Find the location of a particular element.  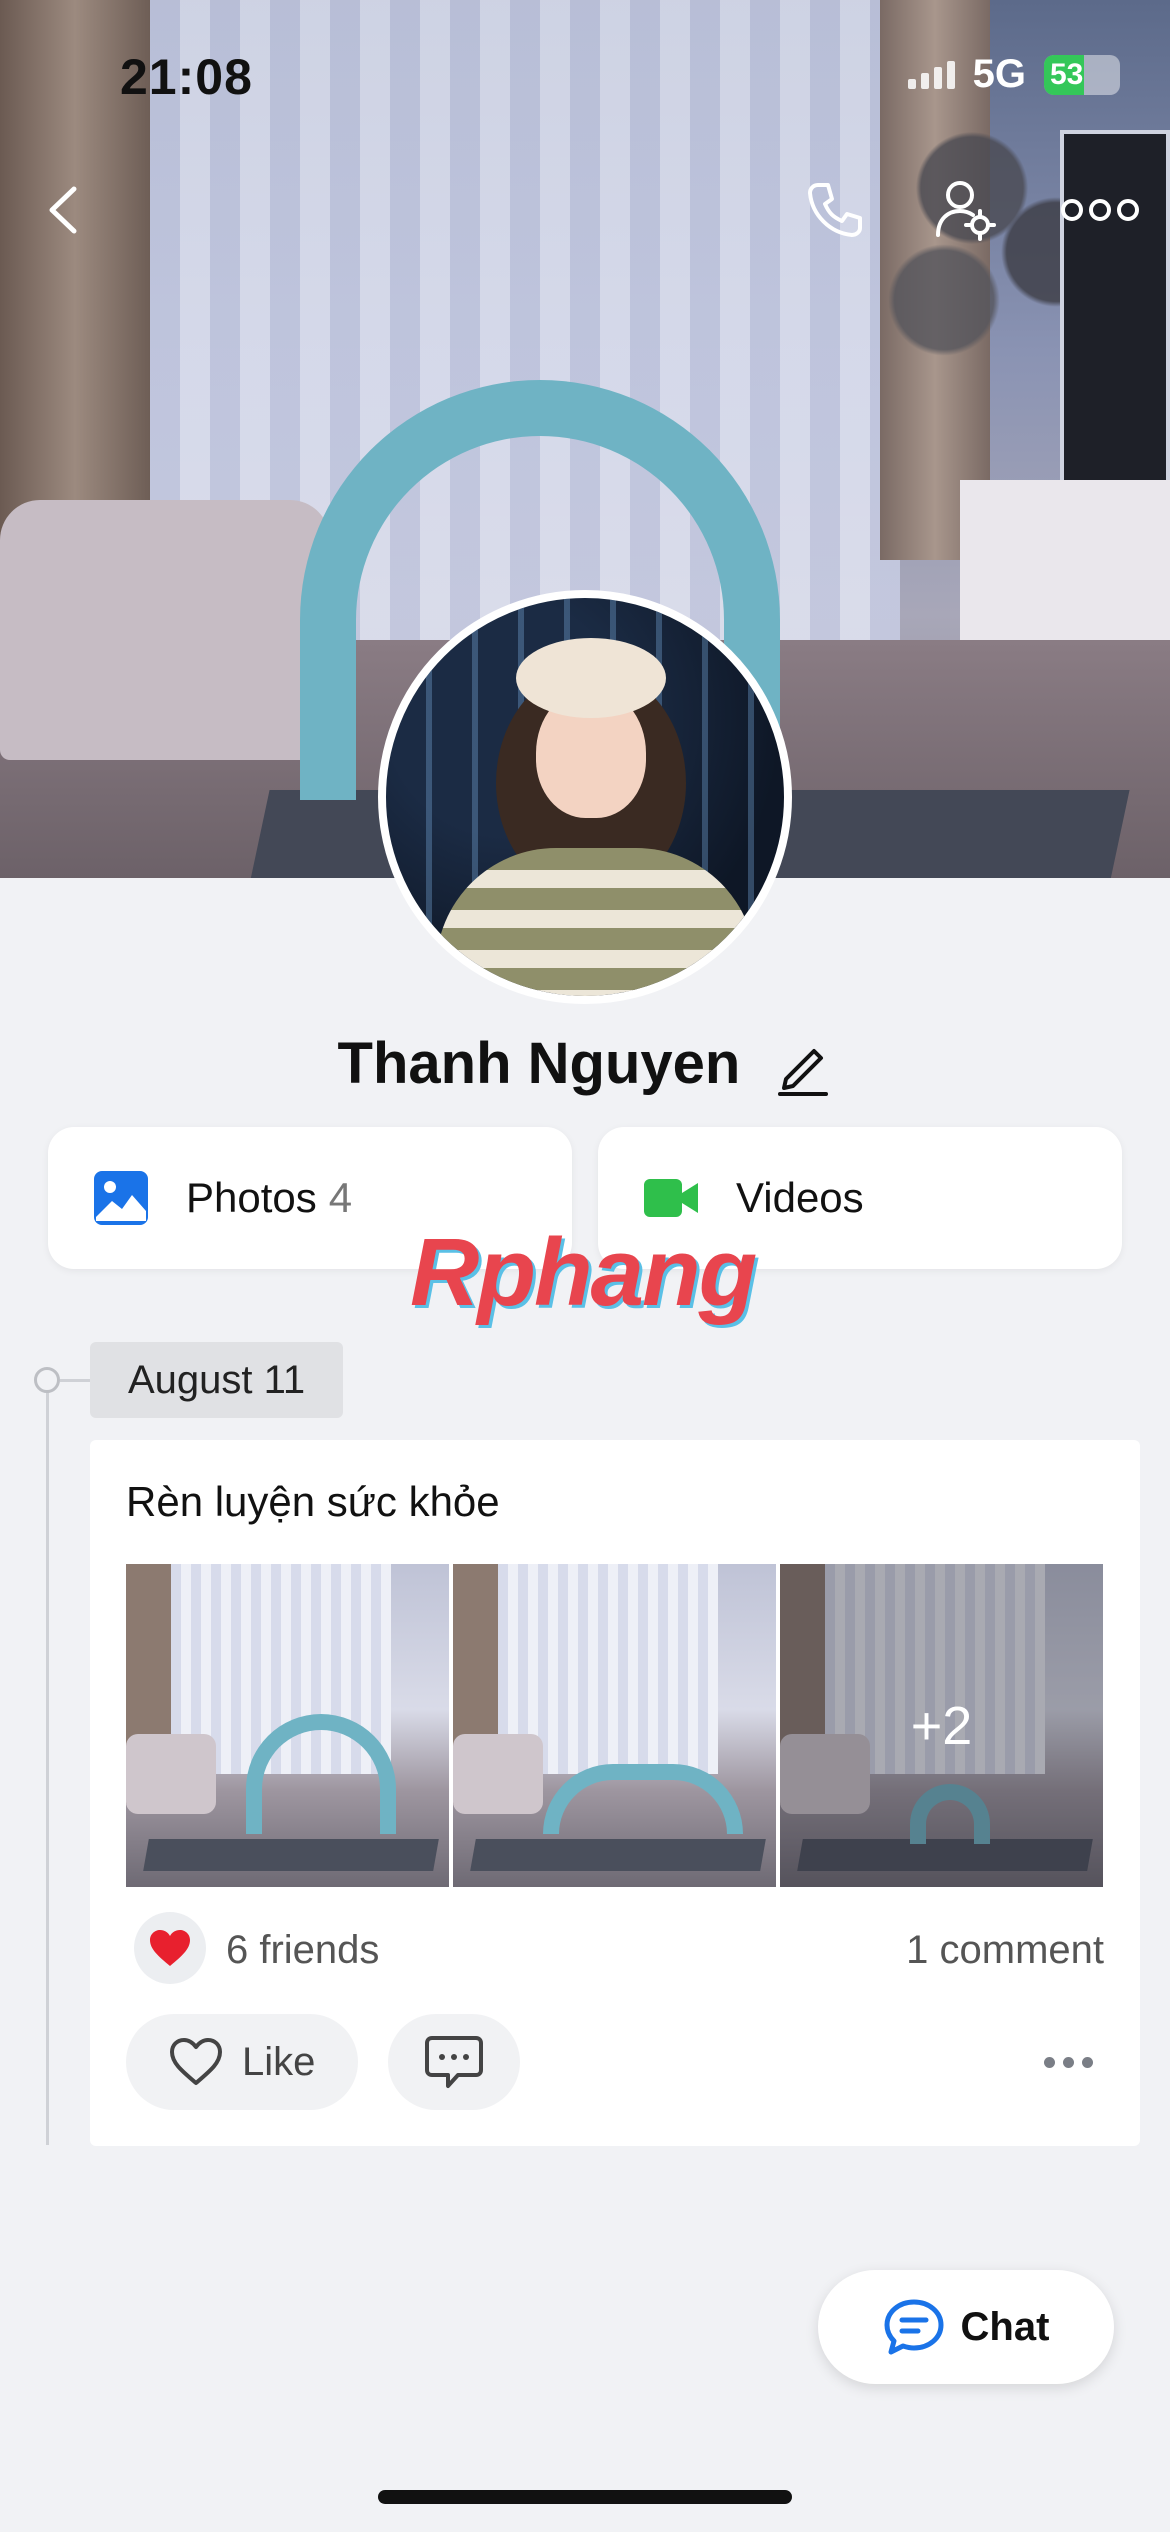

comment-button is located at coordinates (454, 2062).